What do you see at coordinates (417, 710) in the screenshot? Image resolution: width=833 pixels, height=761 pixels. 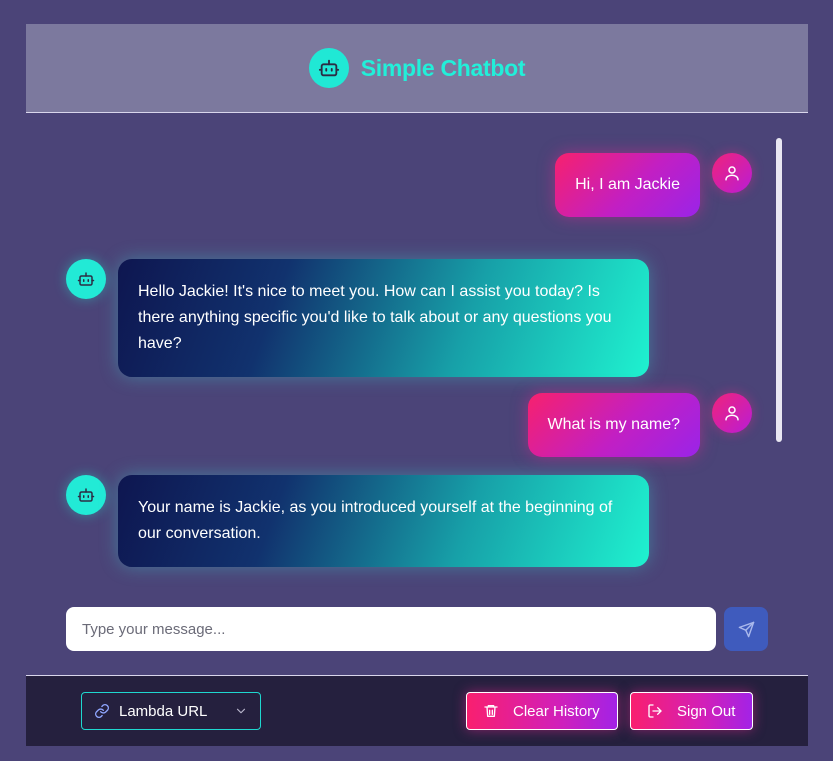 I see `footer: Lambda URL Clear History Sign Out` at bounding box center [417, 710].